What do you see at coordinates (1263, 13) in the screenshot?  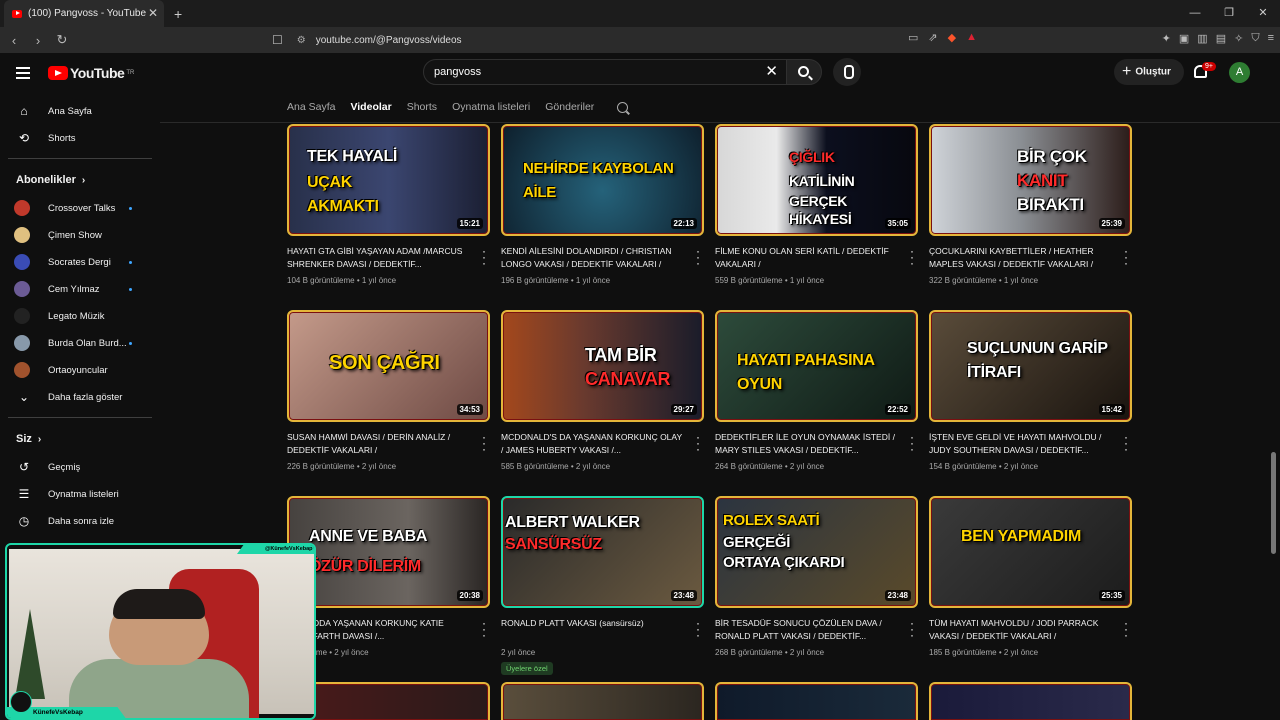 I see `close-window-icon: ✕` at bounding box center [1263, 13].